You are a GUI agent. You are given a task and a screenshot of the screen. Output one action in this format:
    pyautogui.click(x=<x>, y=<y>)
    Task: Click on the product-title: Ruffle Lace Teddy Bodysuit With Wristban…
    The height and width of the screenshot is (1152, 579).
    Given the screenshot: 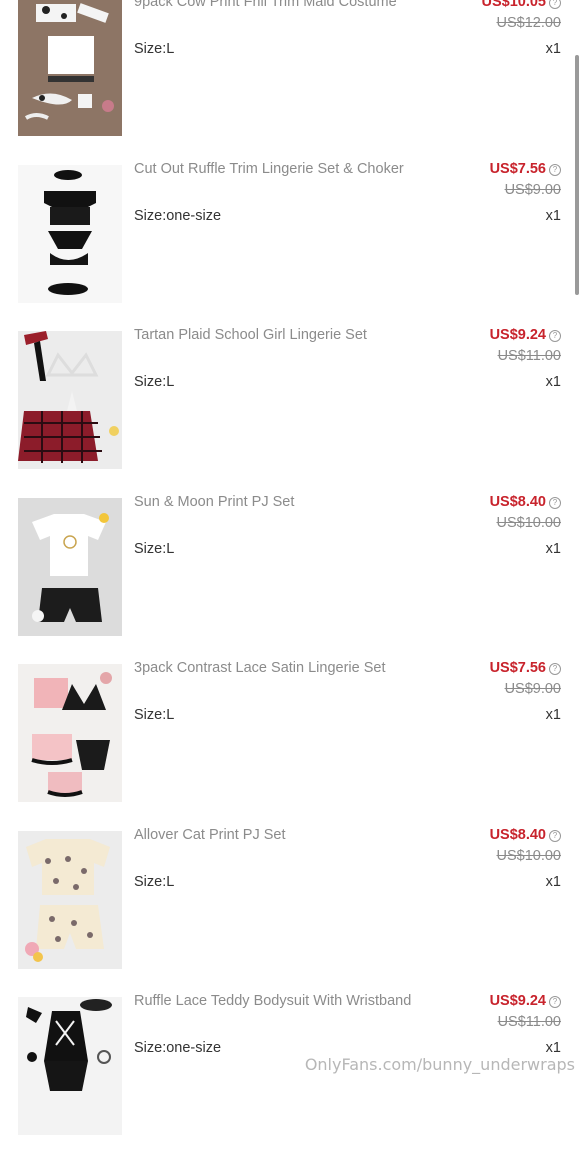 What is the action you would take?
    pyautogui.click(x=299, y=1001)
    